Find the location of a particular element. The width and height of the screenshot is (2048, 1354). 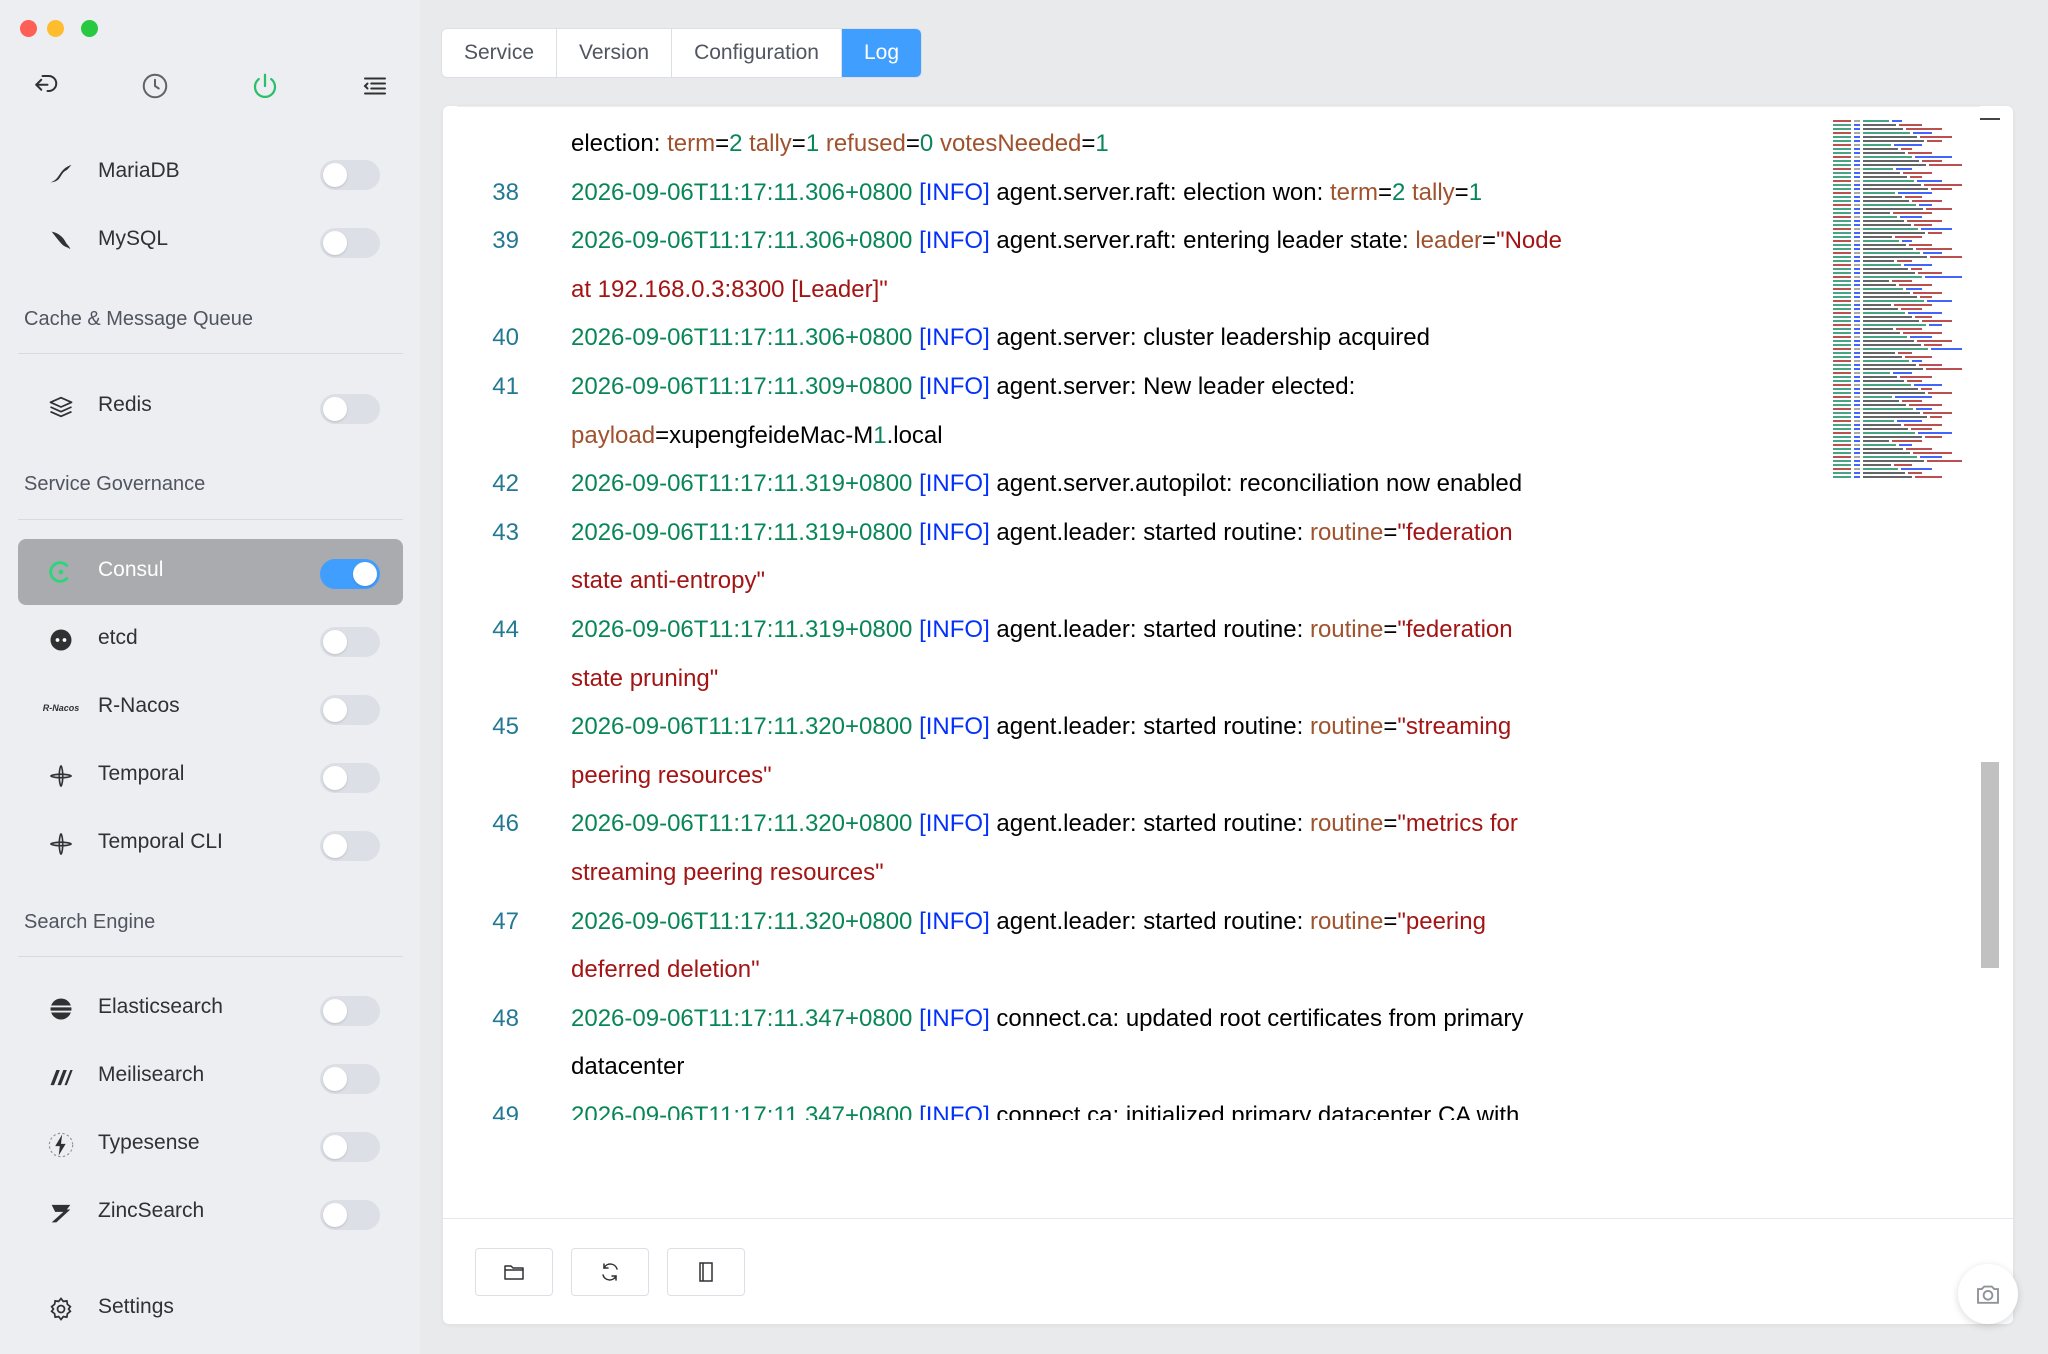

sidebar-item-redis: Redis is located at coordinates (210, 407).